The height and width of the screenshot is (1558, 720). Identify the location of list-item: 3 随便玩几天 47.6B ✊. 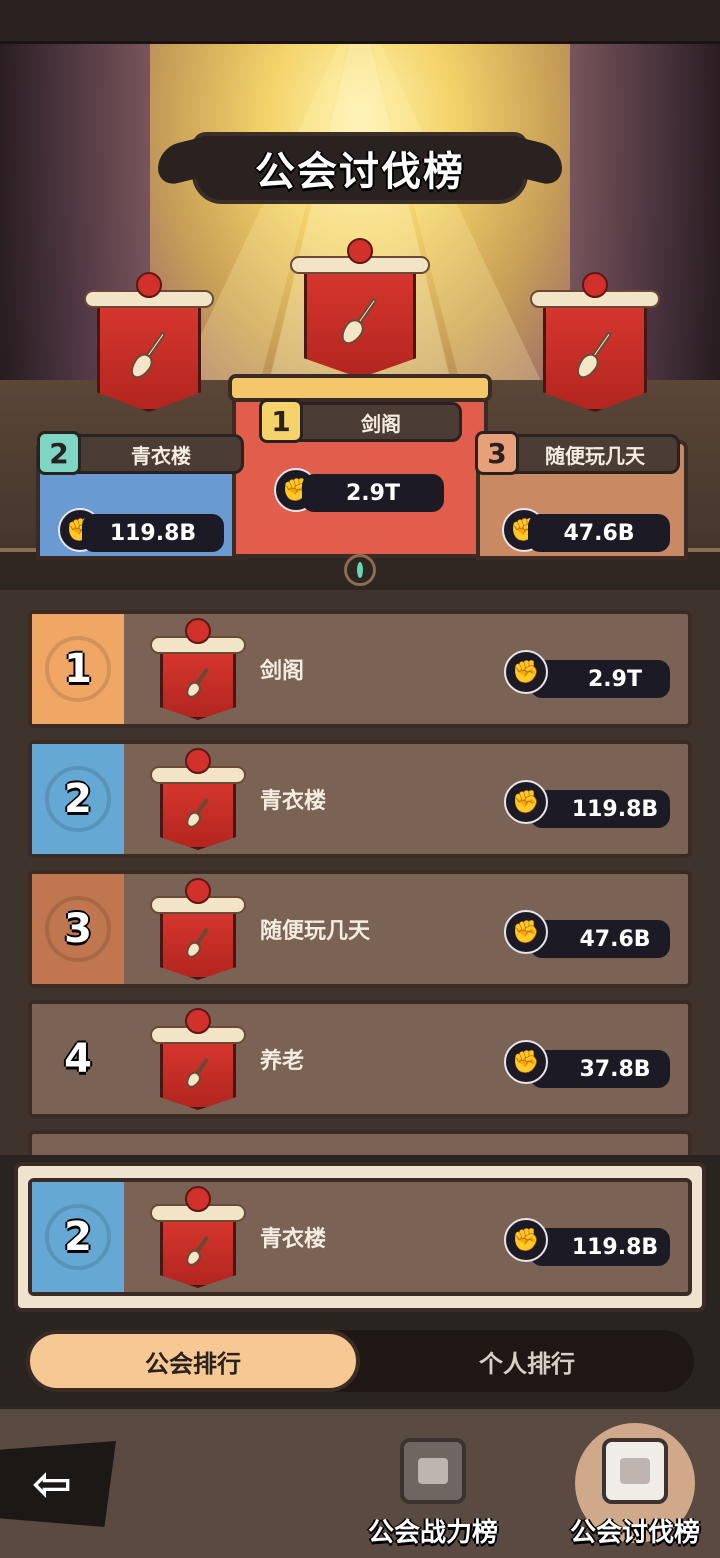
(360, 929).